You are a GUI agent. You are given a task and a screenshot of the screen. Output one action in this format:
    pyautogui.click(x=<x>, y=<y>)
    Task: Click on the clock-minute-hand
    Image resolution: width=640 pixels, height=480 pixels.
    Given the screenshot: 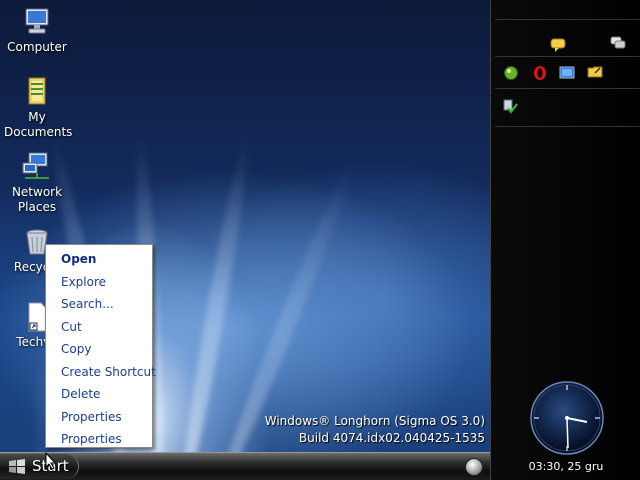 What is the action you would take?
    pyautogui.click(x=567, y=433)
    